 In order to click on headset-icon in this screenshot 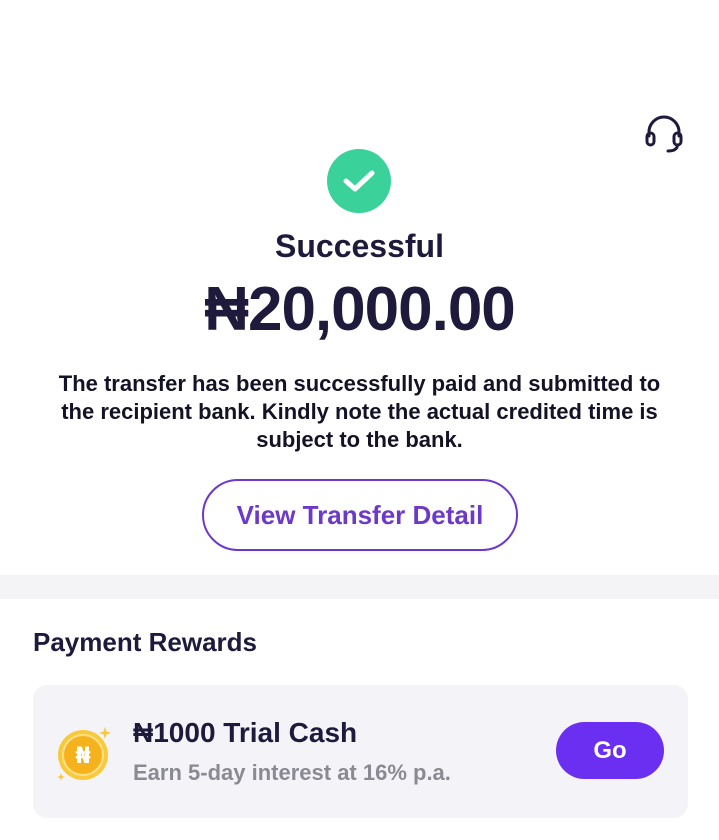, I will do `click(664, 134)`.